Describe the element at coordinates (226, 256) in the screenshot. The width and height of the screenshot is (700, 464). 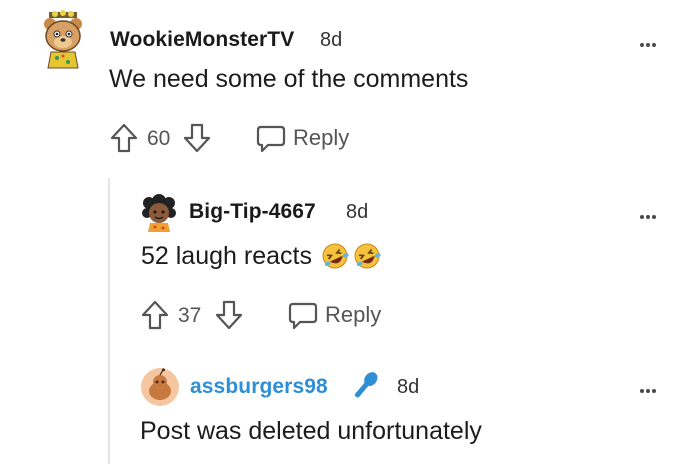
I see `comment-text: 52 laugh reacts` at that location.